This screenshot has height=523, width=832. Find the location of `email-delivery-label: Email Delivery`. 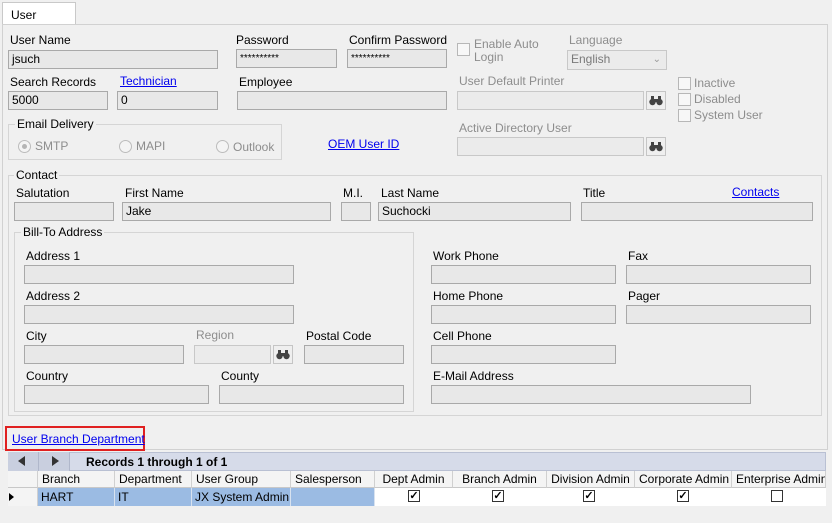

email-delivery-label: Email Delivery is located at coordinates (55, 124).